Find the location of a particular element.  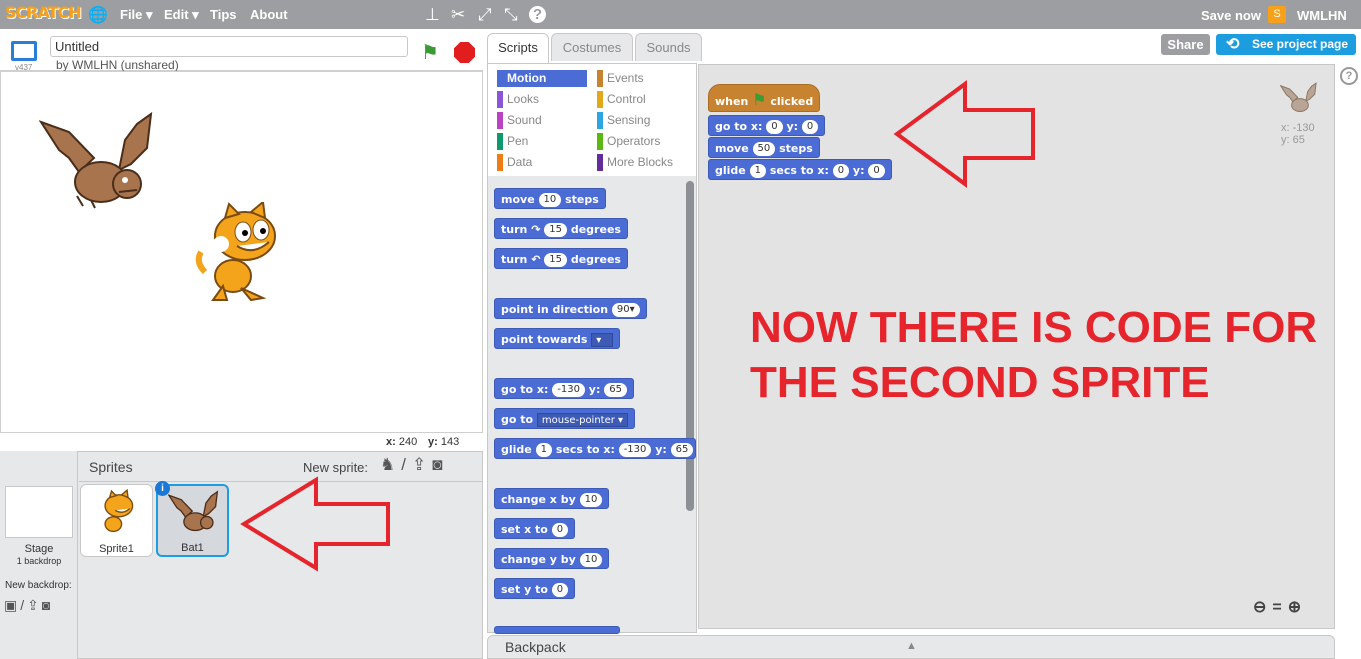

edit-menu: Edit ▾ is located at coordinates (181, 15).